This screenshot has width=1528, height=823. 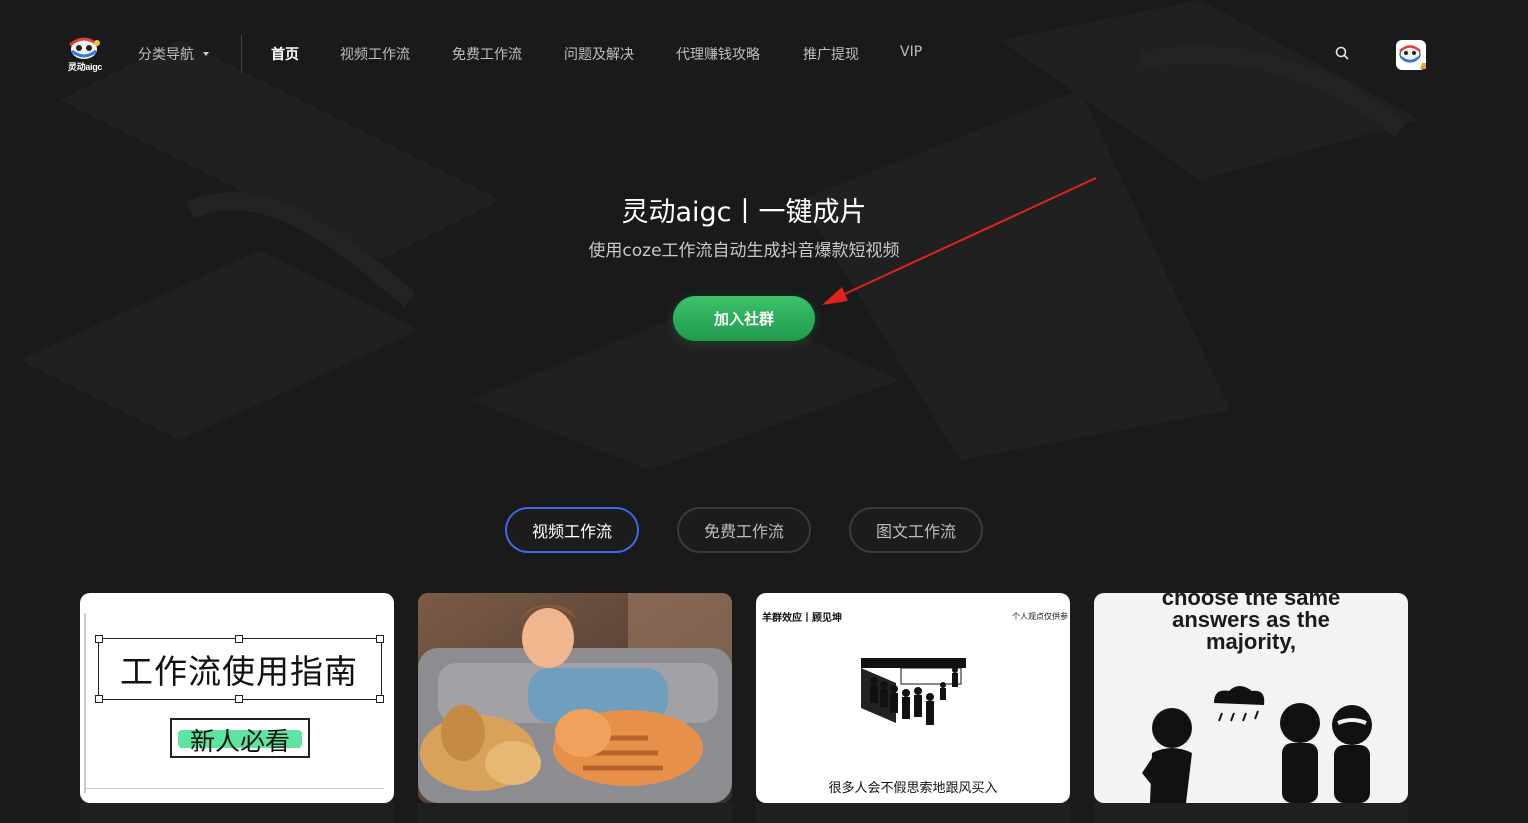 What do you see at coordinates (1342, 53) in the screenshot?
I see `search-icon` at bounding box center [1342, 53].